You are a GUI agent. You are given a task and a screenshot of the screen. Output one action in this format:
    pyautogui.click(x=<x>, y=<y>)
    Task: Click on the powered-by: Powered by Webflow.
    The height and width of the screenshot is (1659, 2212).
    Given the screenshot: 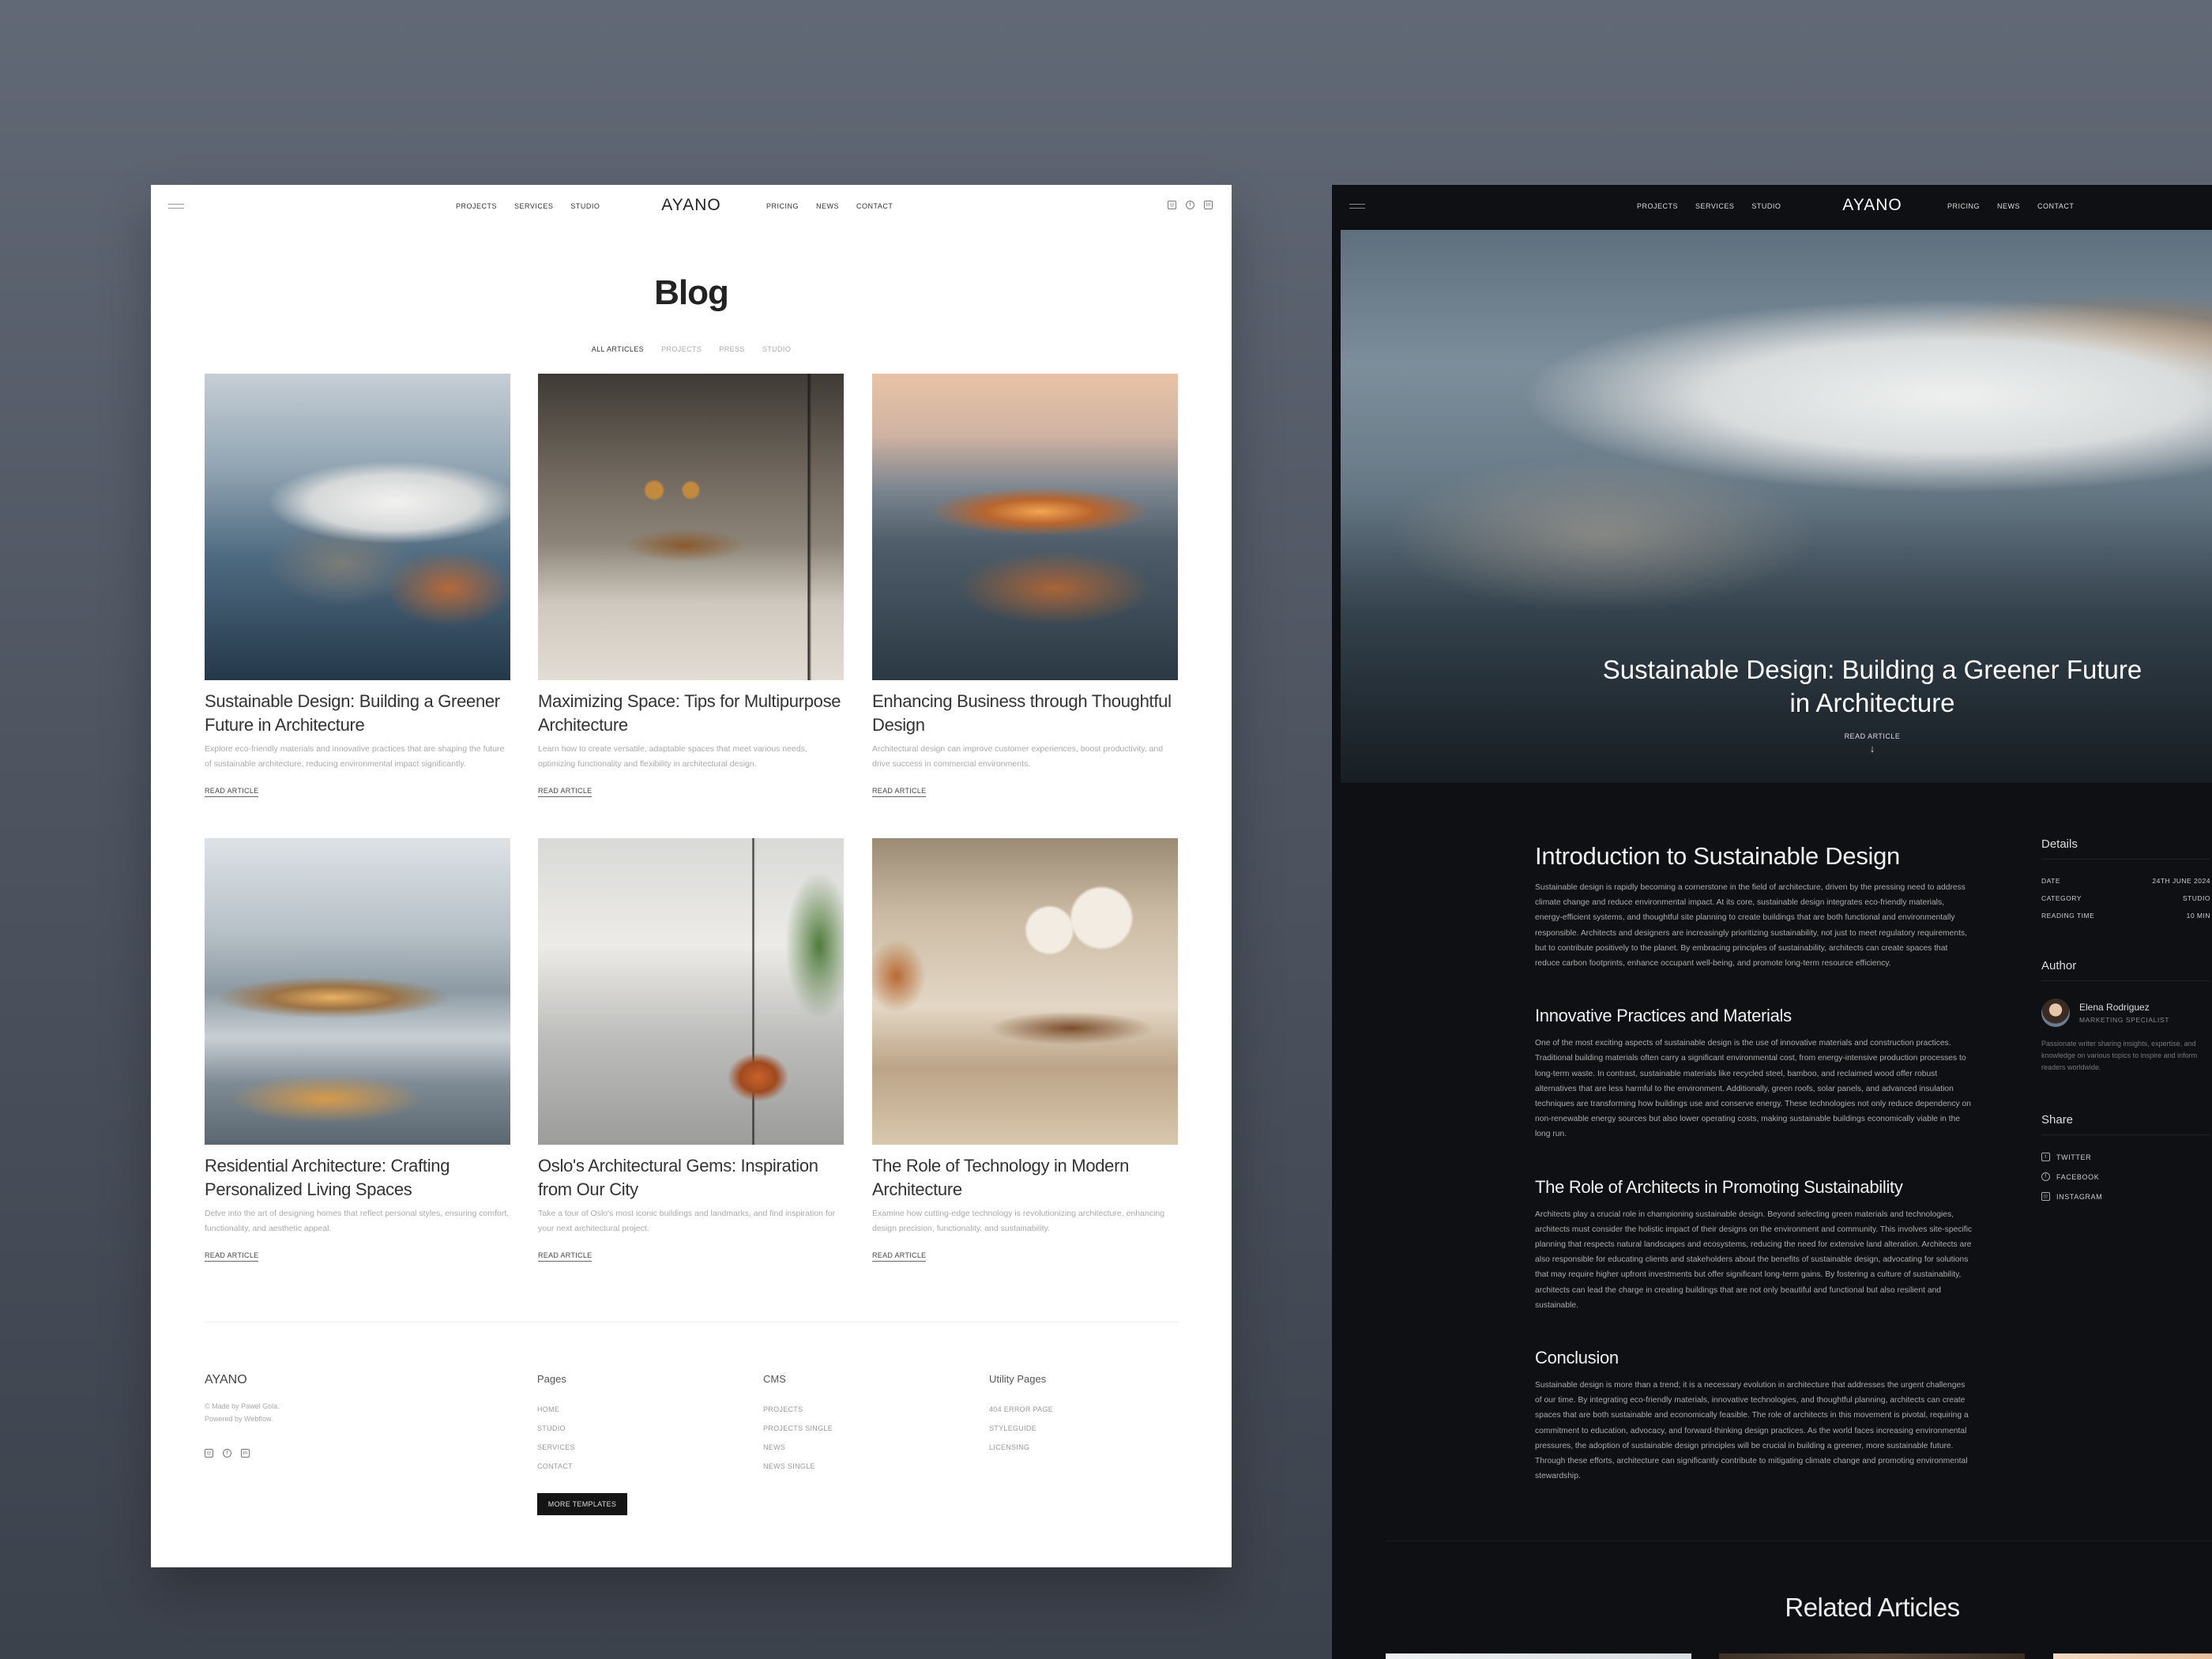 What is the action you would take?
    pyautogui.click(x=243, y=1419)
    